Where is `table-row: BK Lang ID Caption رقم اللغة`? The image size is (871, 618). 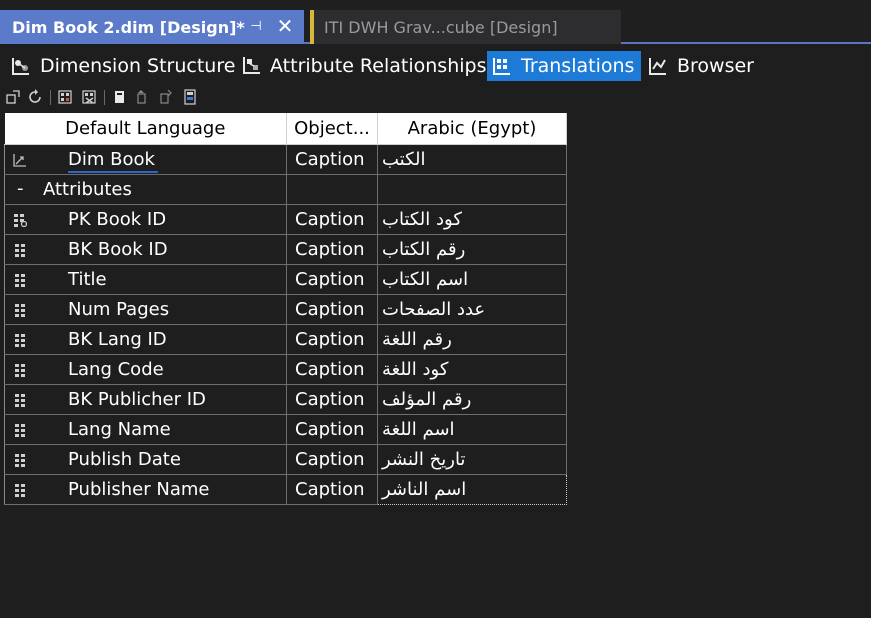 table-row: BK Lang ID Caption رقم اللغة is located at coordinates (285, 339).